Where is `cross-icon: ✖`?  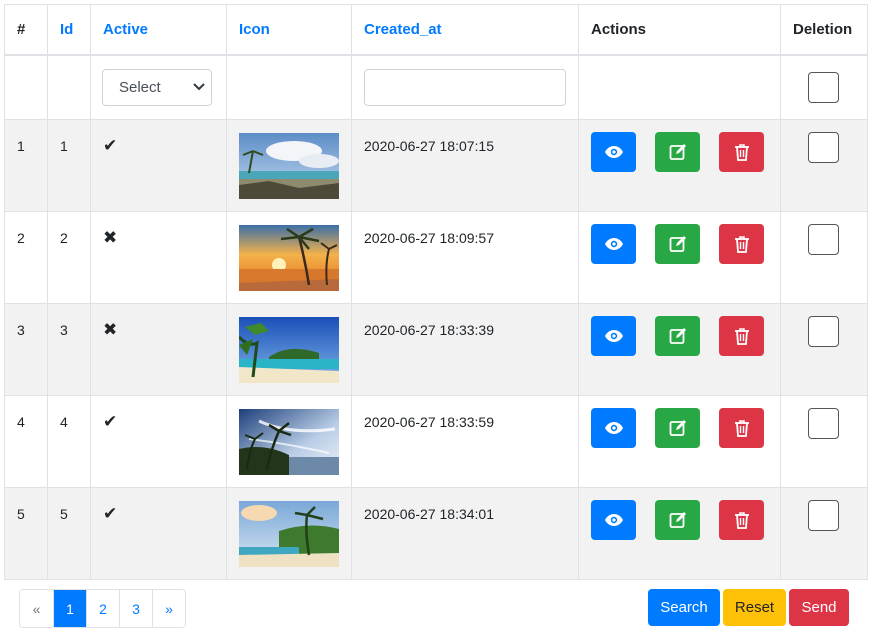 cross-icon: ✖ is located at coordinates (110, 329).